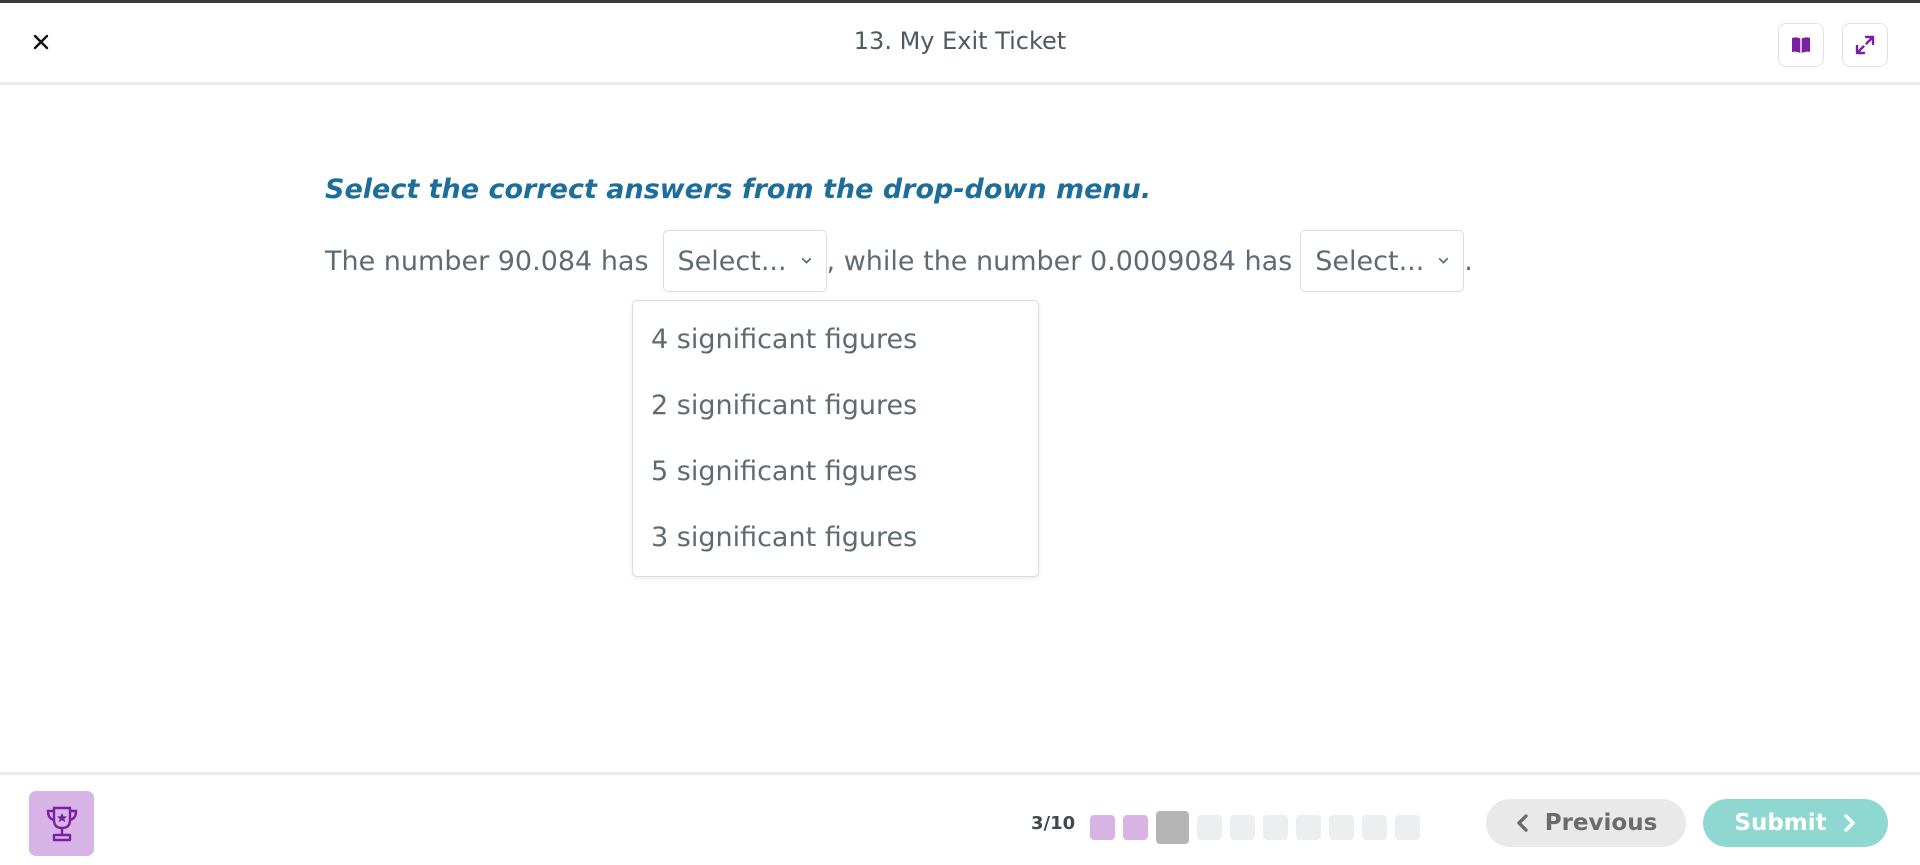 The width and height of the screenshot is (1920, 865). I want to click on header: 13. My Exit Ticket, so click(960, 44).